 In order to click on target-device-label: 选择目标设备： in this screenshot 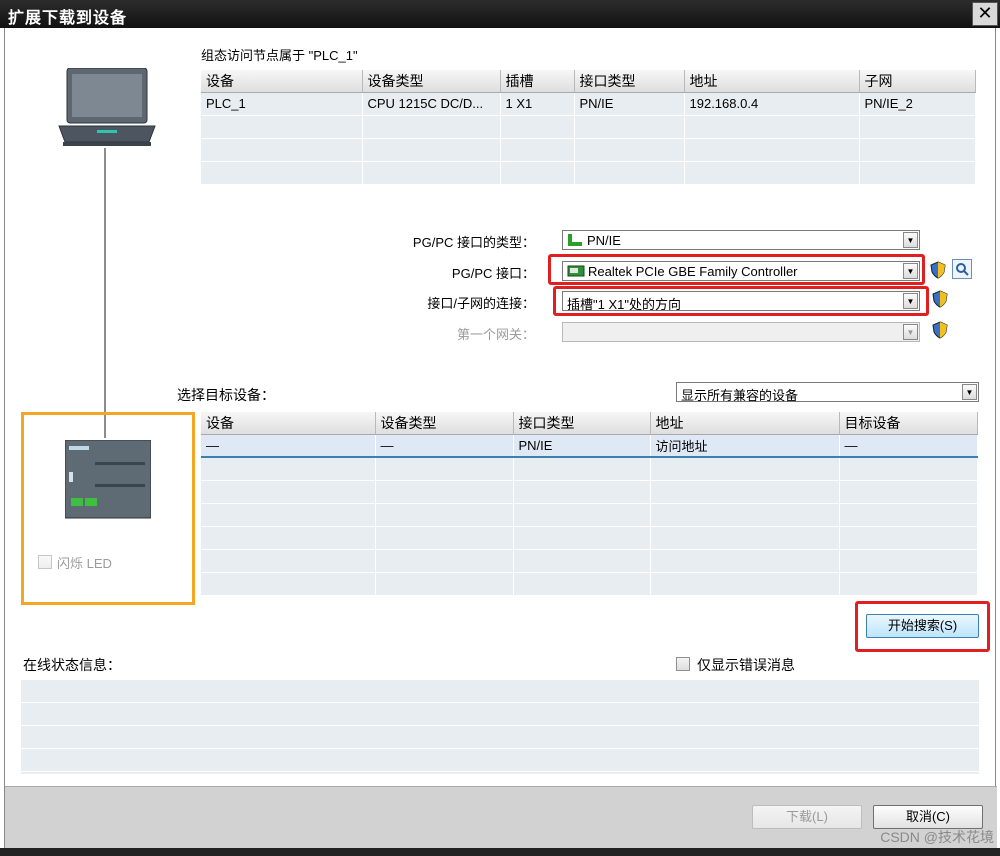, I will do `click(226, 395)`.